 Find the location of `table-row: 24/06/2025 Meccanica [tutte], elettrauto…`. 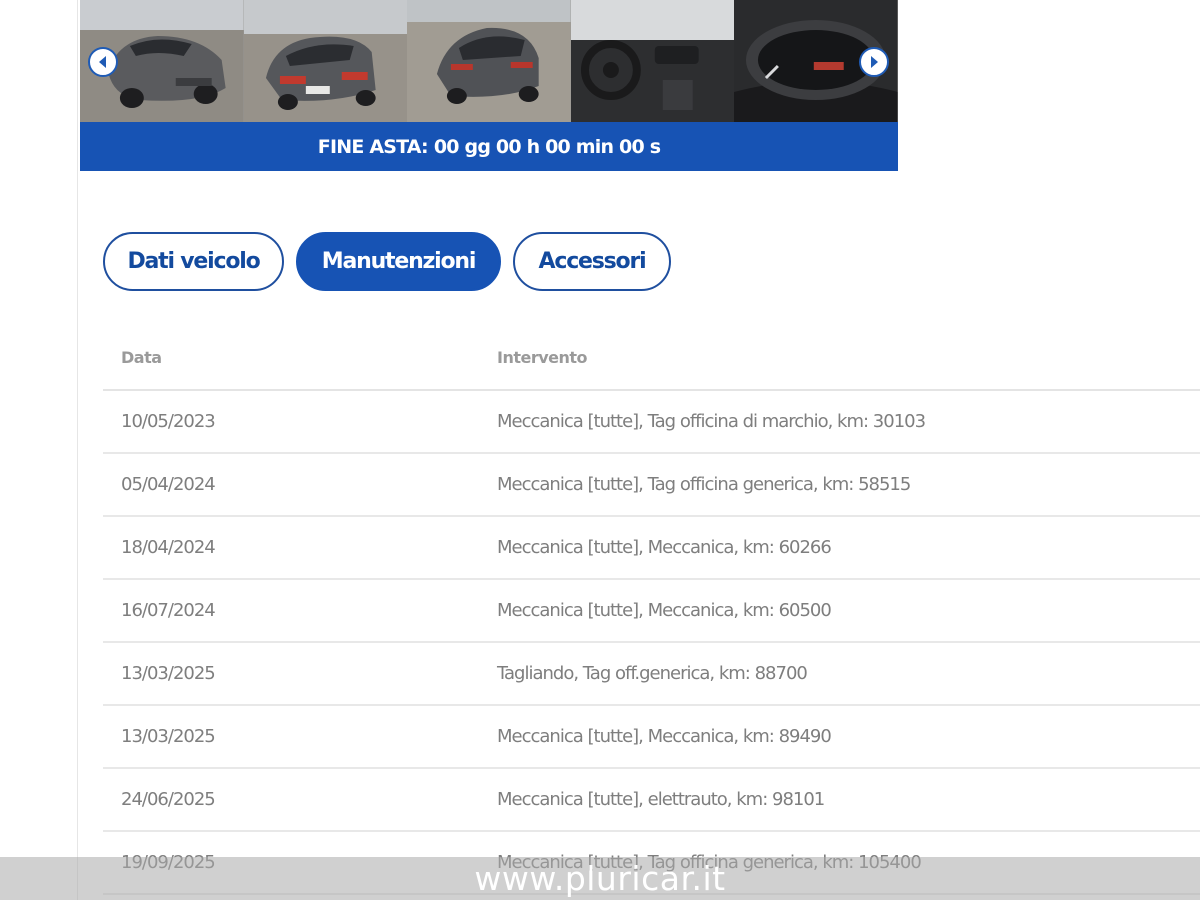

table-row: 24/06/2025 Meccanica [tutte], elettrauto… is located at coordinates (651, 800).